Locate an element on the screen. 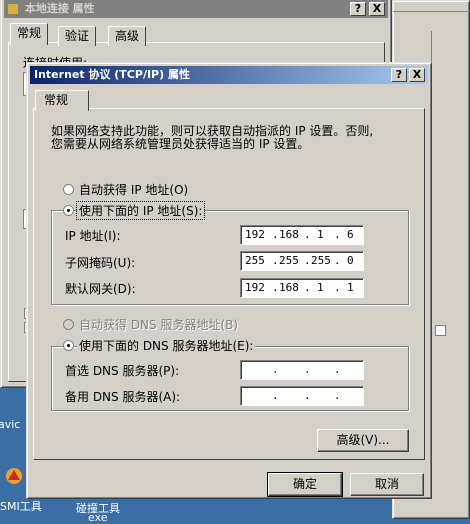  desktop-label-smi: SMI工具 is located at coordinates (21, 506).